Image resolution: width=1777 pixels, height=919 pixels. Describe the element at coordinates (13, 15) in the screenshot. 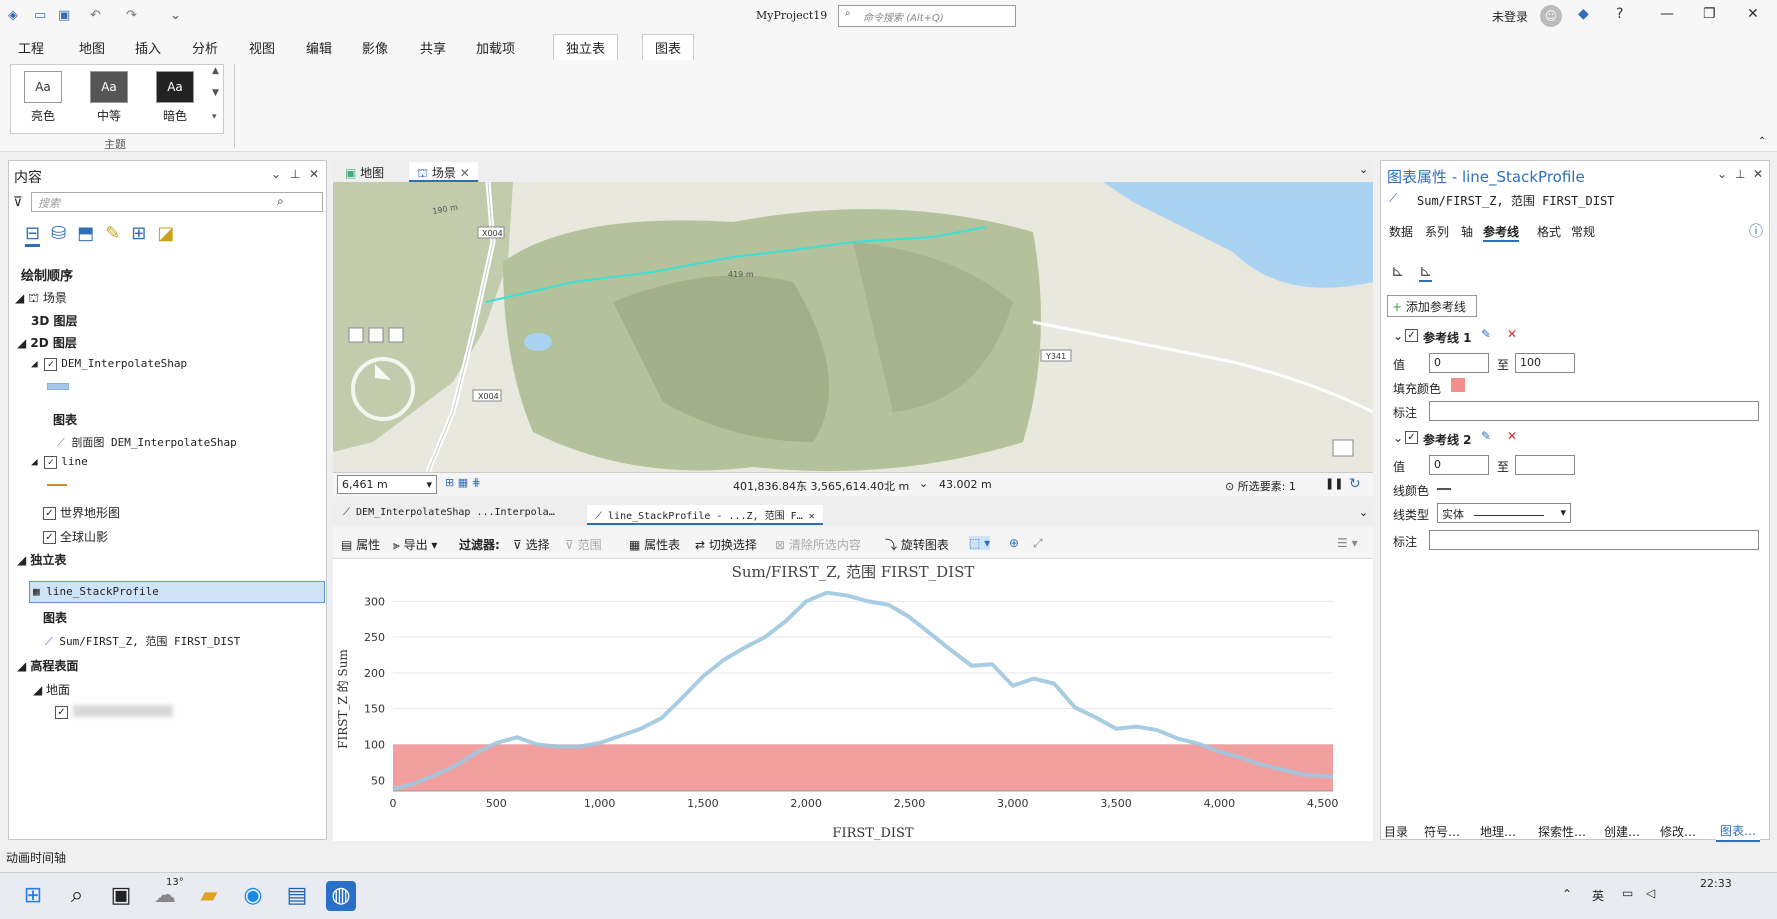

I see `app-icon: ◈` at that location.